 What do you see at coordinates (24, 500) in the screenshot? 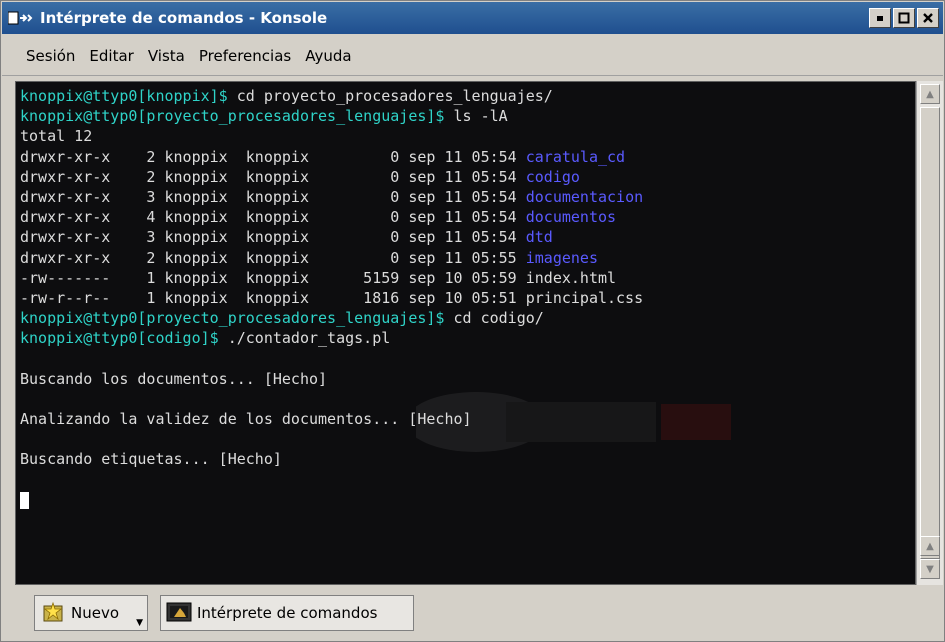
I see `text-cursor` at bounding box center [24, 500].